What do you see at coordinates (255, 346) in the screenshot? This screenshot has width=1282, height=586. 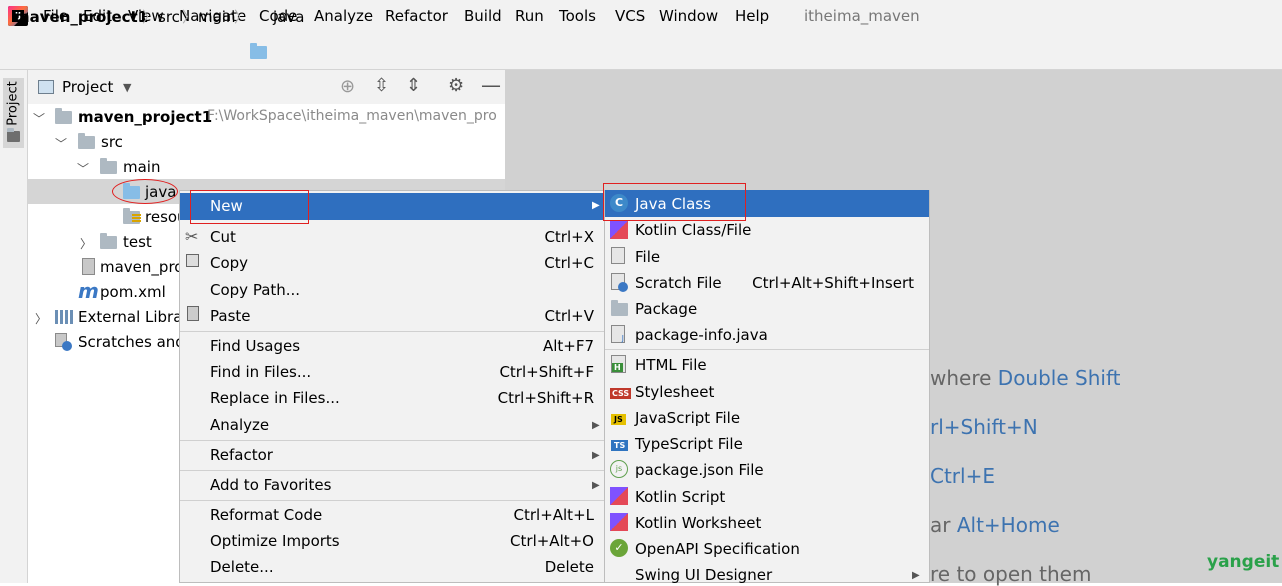 I see `context-menu-find-usages: Find Usages` at bounding box center [255, 346].